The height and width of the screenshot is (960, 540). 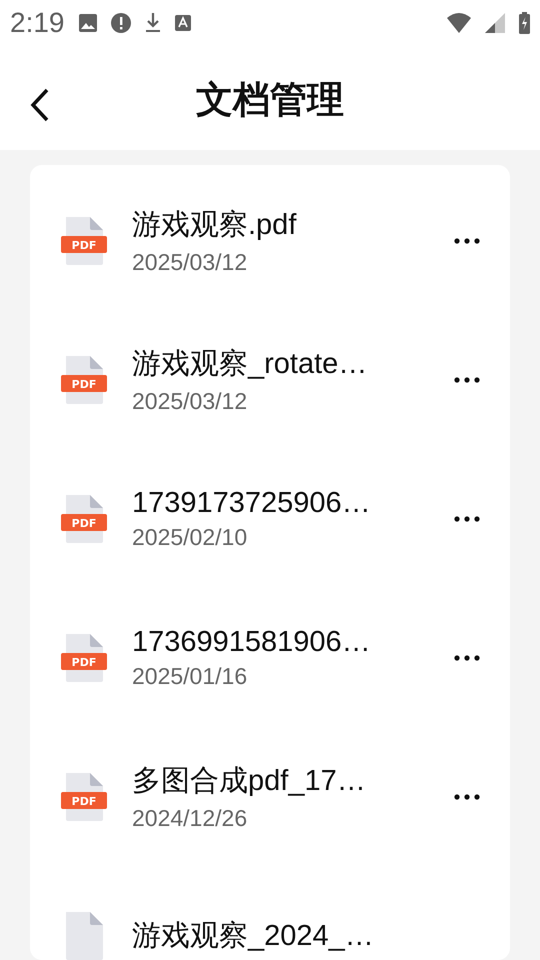 What do you see at coordinates (120, 22) in the screenshot?
I see `alert-icon` at bounding box center [120, 22].